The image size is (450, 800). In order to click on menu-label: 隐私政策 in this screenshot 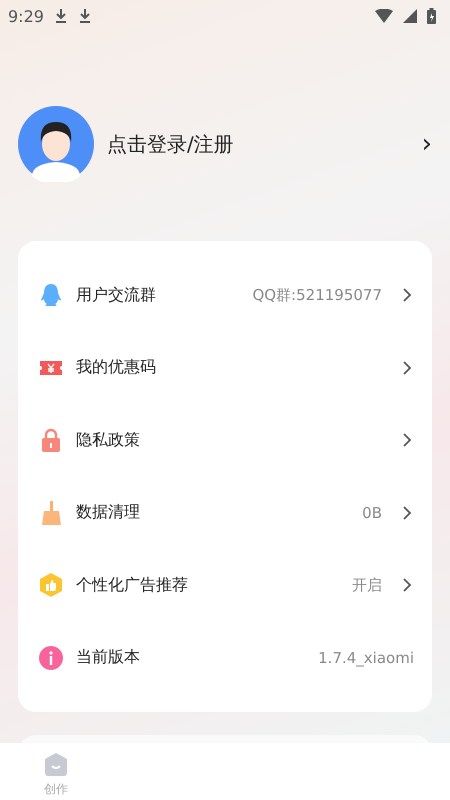, I will do `click(108, 440)`.